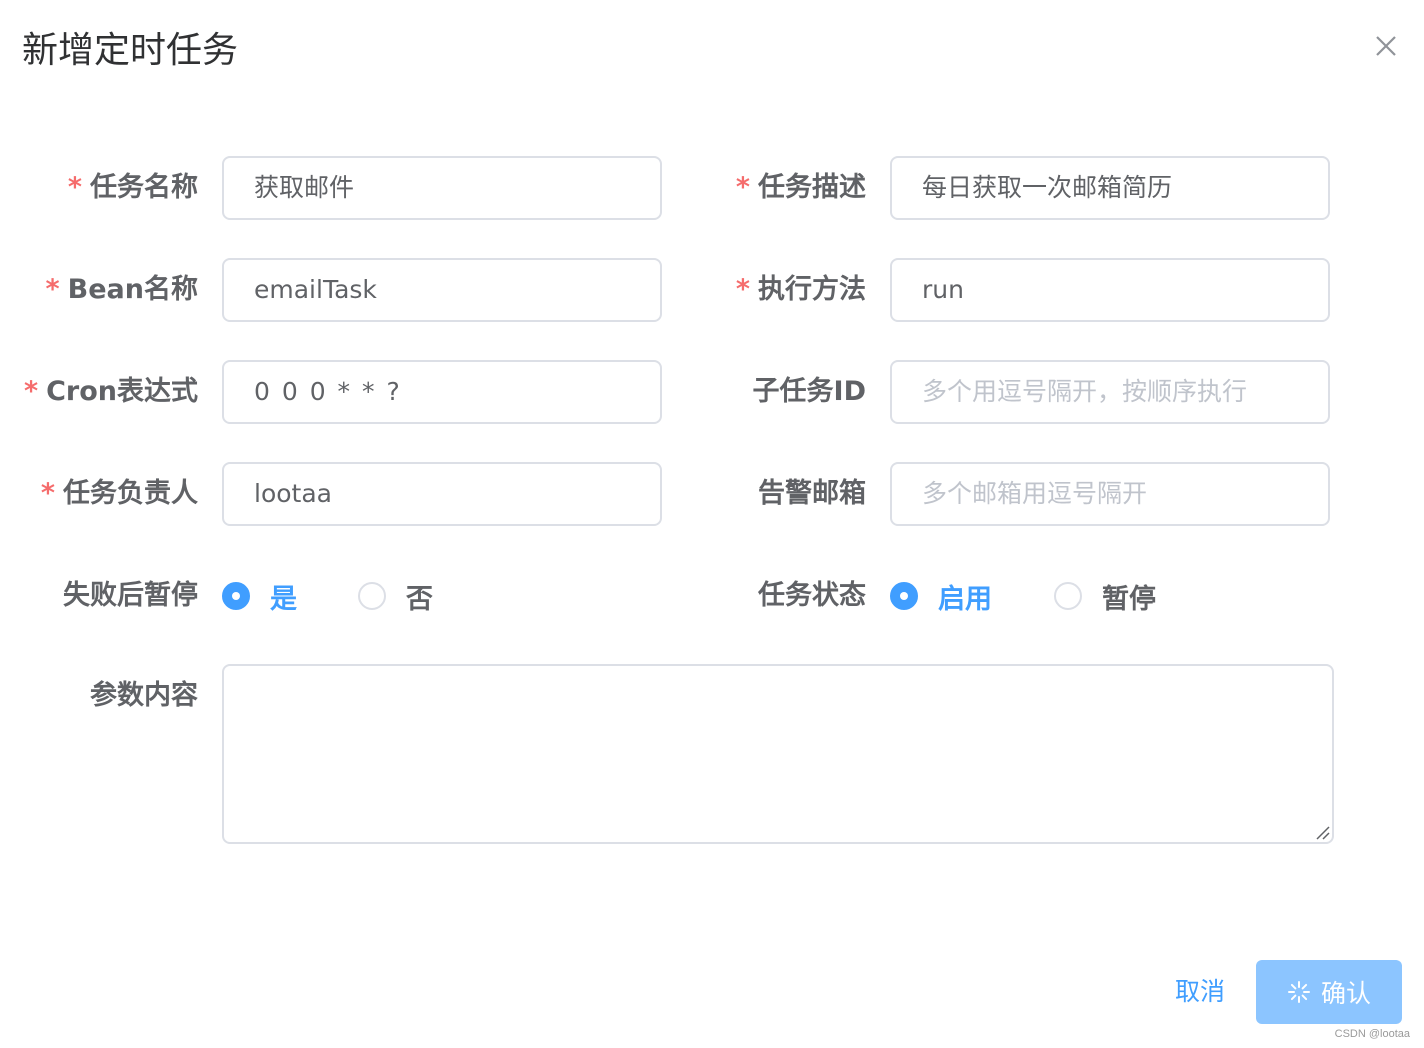  I want to click on pause-on-fail-label: 失败后暂停, so click(130, 595).